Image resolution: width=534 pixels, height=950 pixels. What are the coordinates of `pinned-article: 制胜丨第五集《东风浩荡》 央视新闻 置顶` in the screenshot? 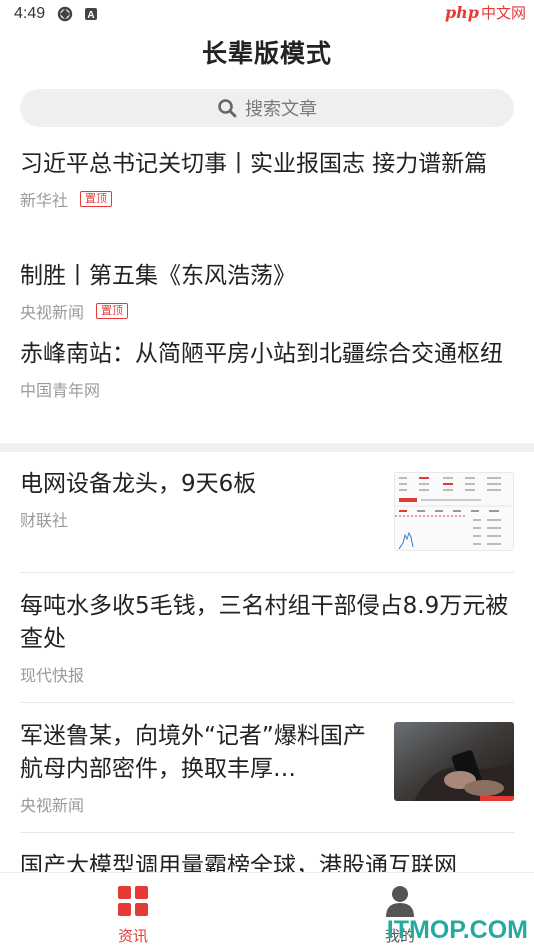 It's located at (267, 291).